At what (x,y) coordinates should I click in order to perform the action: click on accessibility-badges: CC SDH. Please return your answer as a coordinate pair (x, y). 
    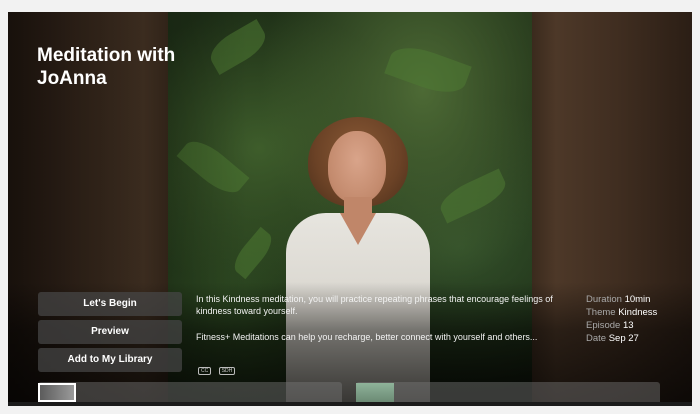
    Looking at the image, I should click on (218, 368).